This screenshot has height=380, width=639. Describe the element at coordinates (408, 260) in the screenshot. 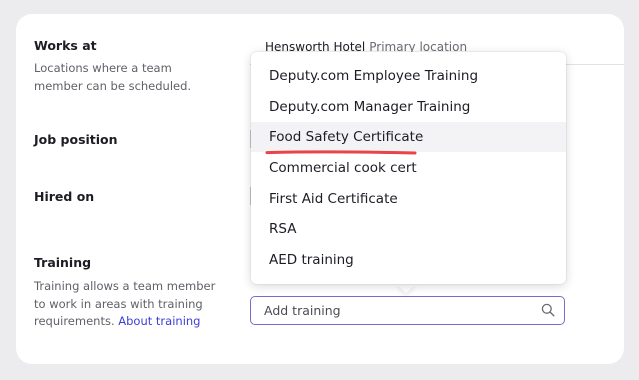

I see `dropdown-option: AED training` at that location.